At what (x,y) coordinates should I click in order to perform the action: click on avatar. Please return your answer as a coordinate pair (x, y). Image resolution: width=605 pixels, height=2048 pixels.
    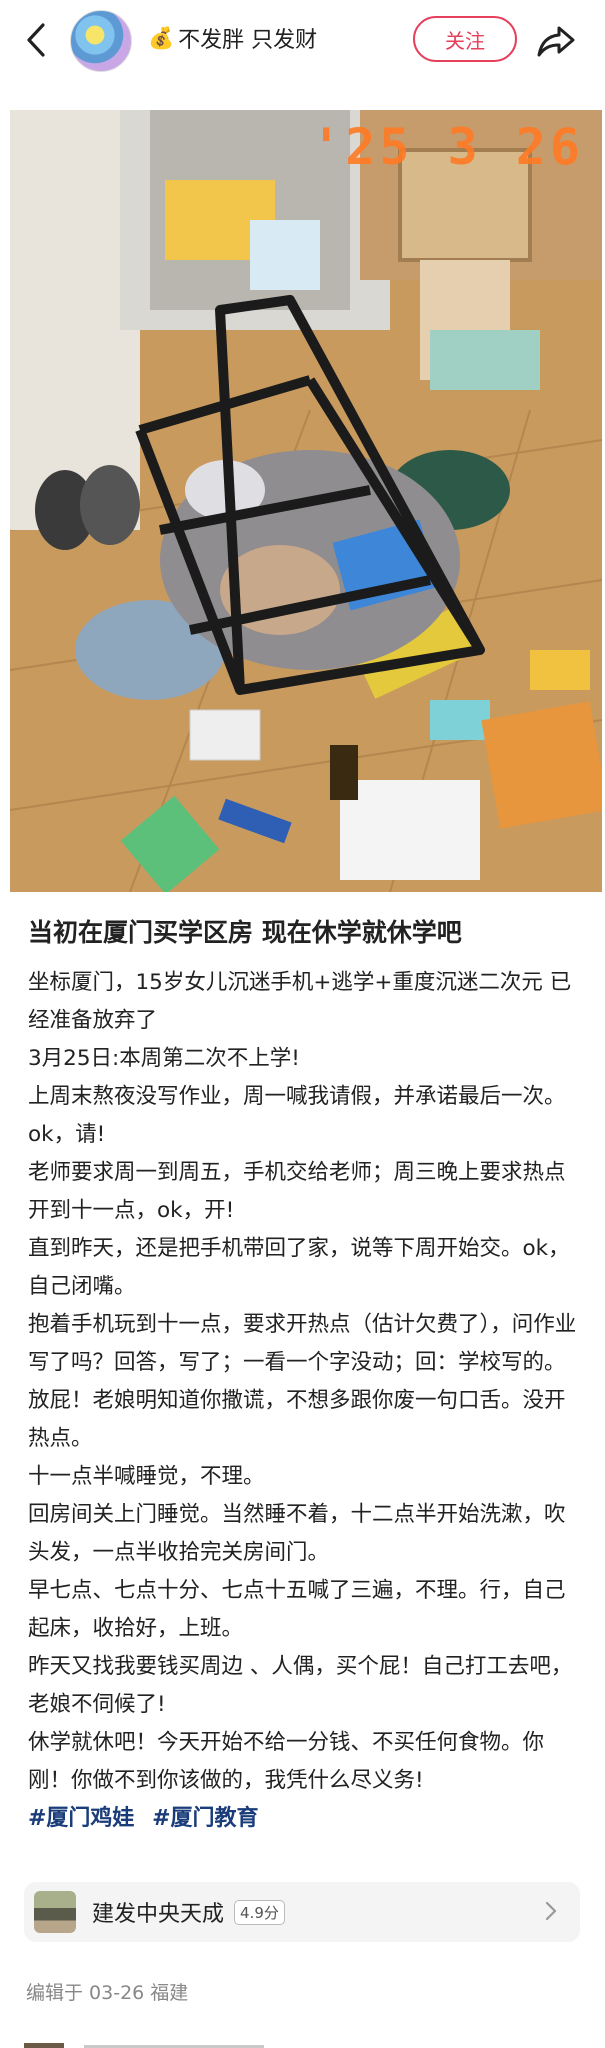
    Looking at the image, I should click on (101, 41).